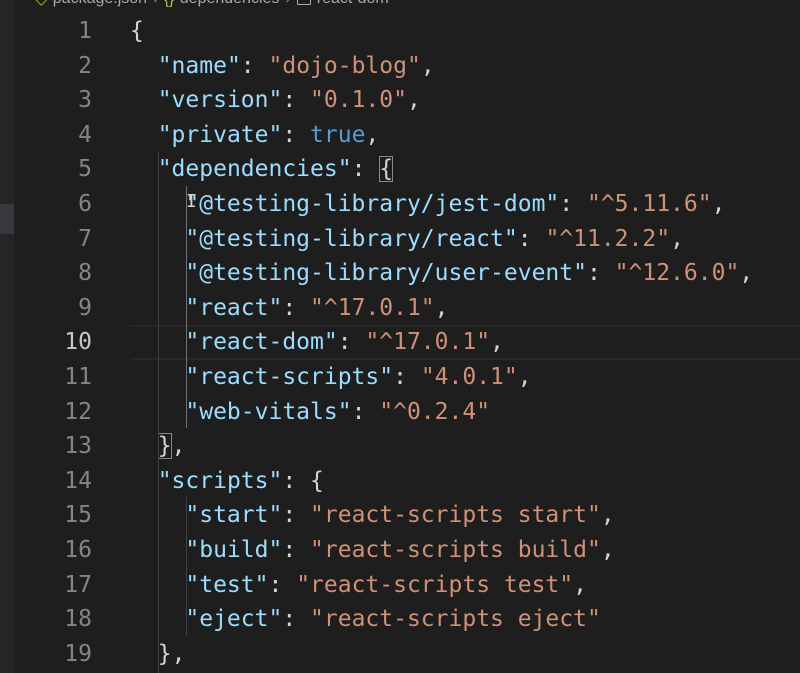 This screenshot has height=673, width=800. I want to click on line-number: 8, so click(85, 273).